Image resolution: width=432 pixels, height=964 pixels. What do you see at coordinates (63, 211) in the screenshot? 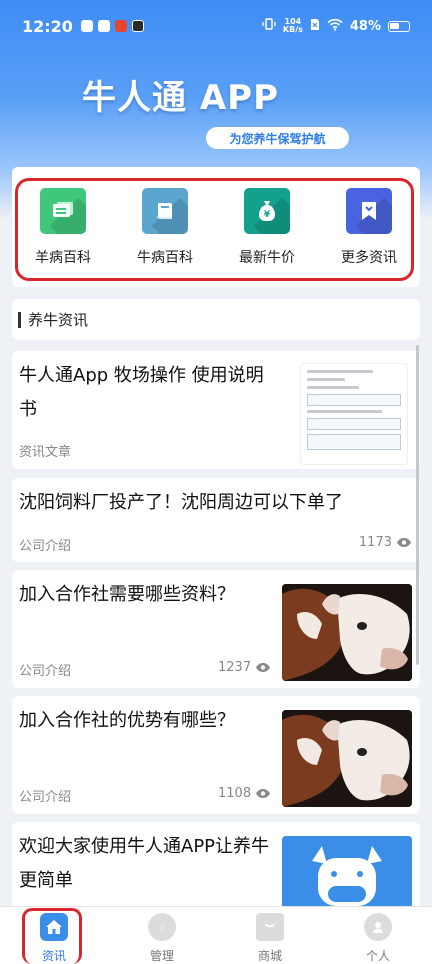
I see `book-stack-icon` at bounding box center [63, 211].